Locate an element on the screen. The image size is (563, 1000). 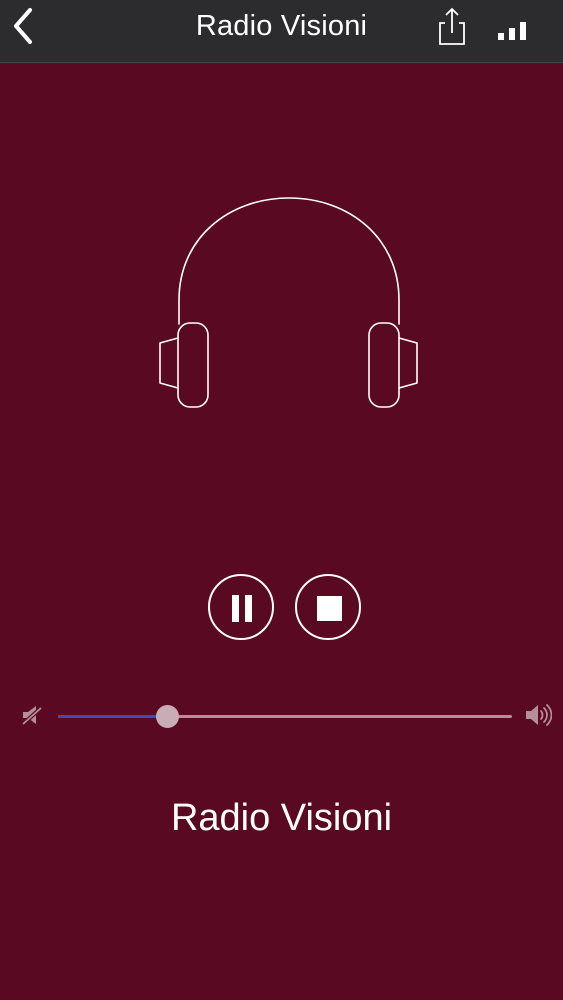
page-title: Radio Visioni is located at coordinates (281, 26).